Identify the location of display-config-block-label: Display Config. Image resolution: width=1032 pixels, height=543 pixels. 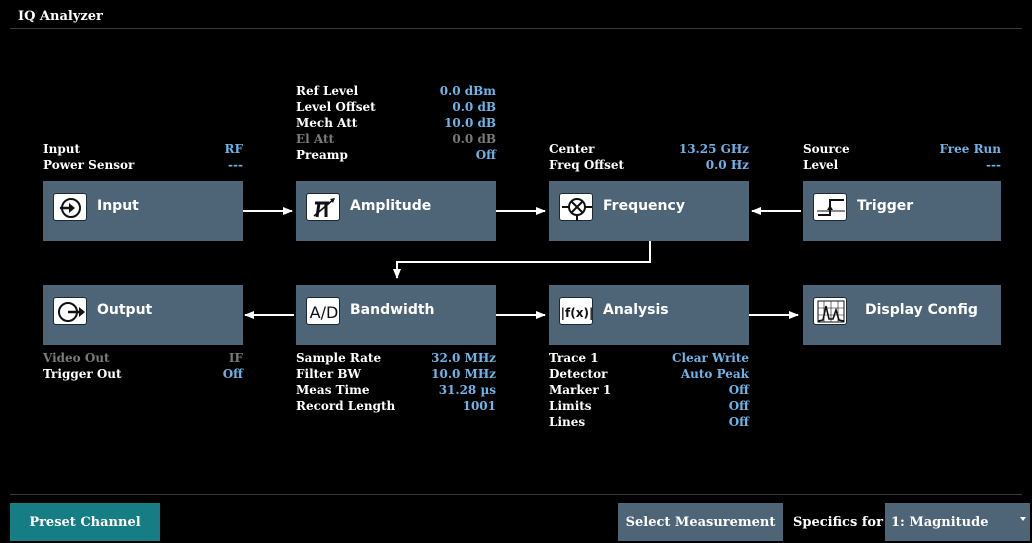
(921, 310).